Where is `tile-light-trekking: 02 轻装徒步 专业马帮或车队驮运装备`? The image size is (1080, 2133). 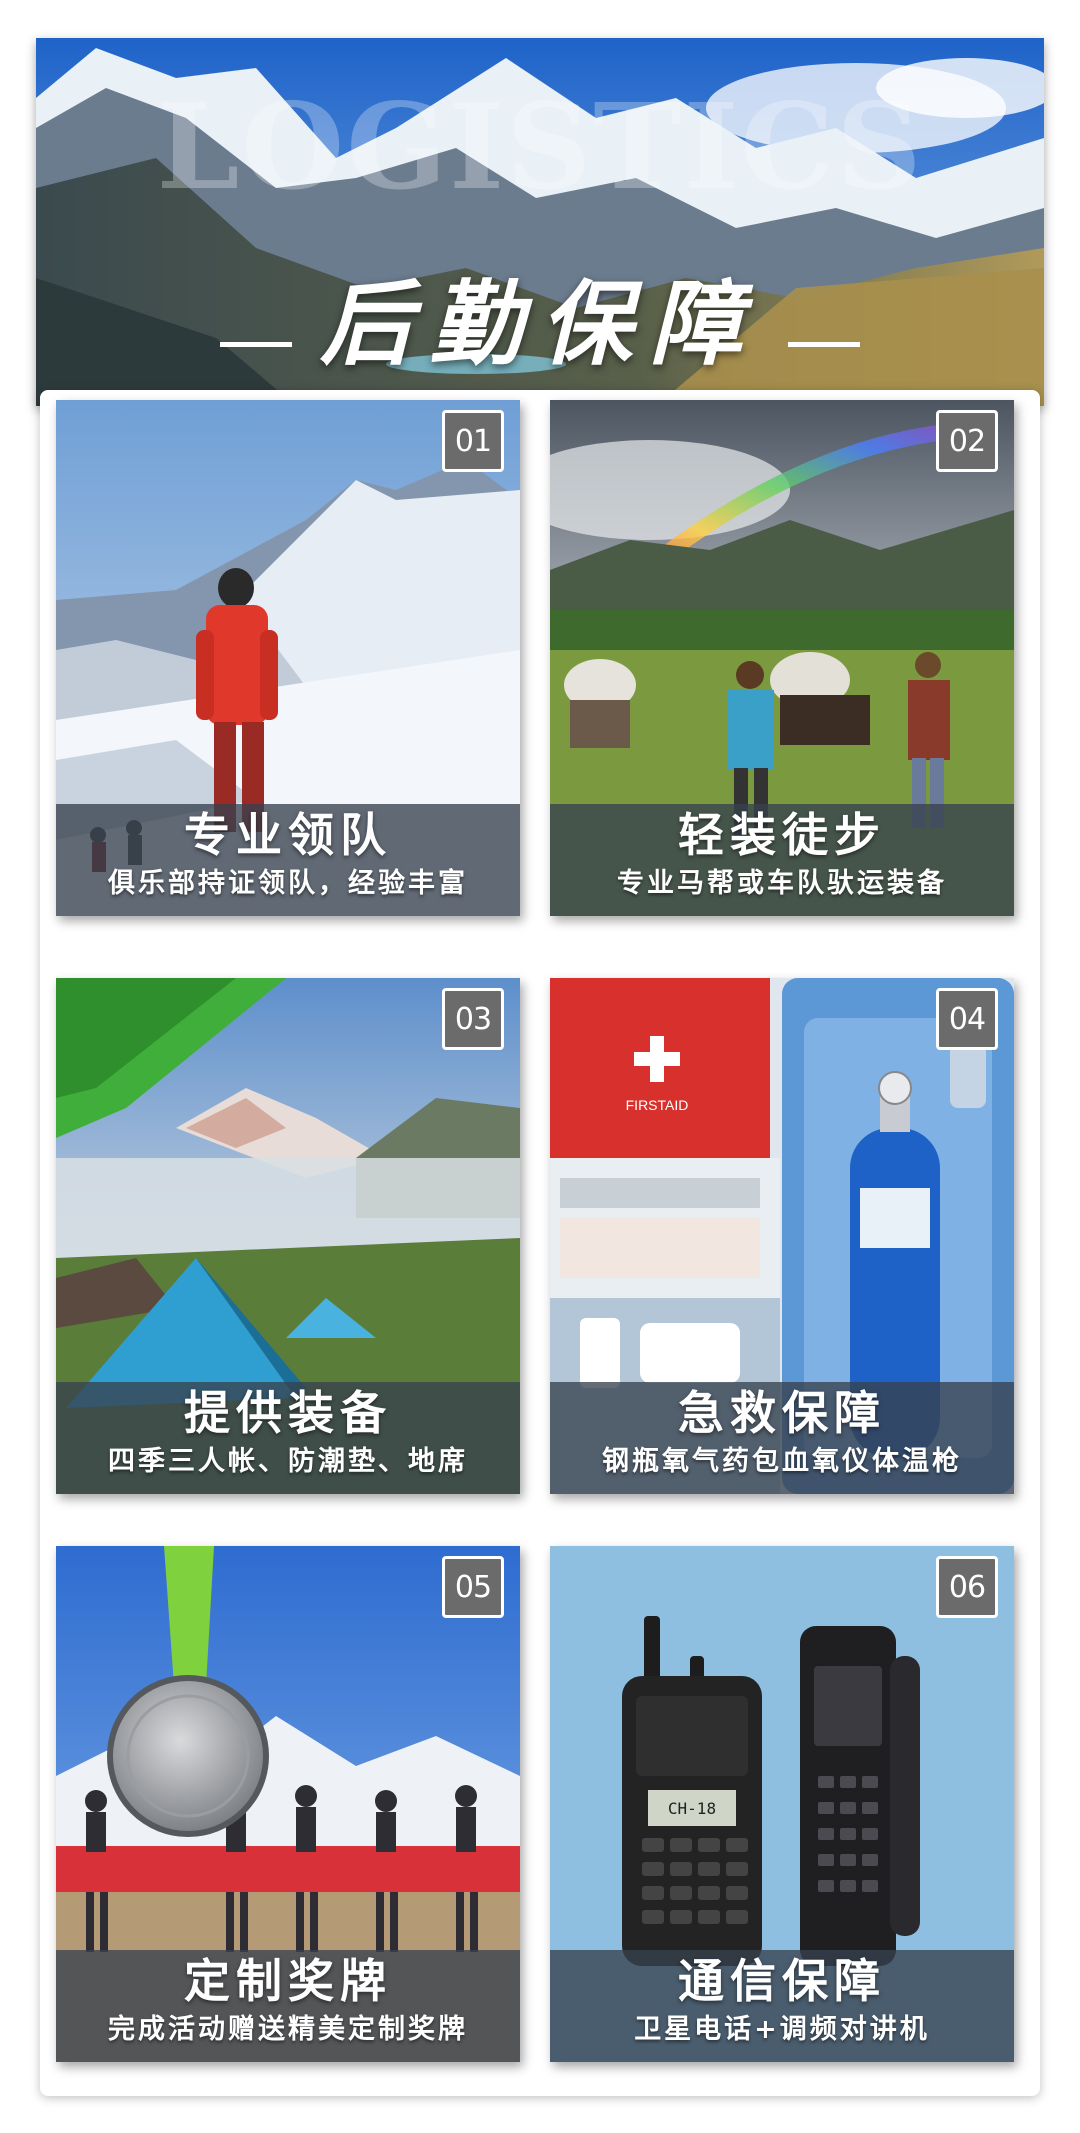 tile-light-trekking: 02 轻装徒步 专业马帮或车队驮运装备 is located at coordinates (782, 658).